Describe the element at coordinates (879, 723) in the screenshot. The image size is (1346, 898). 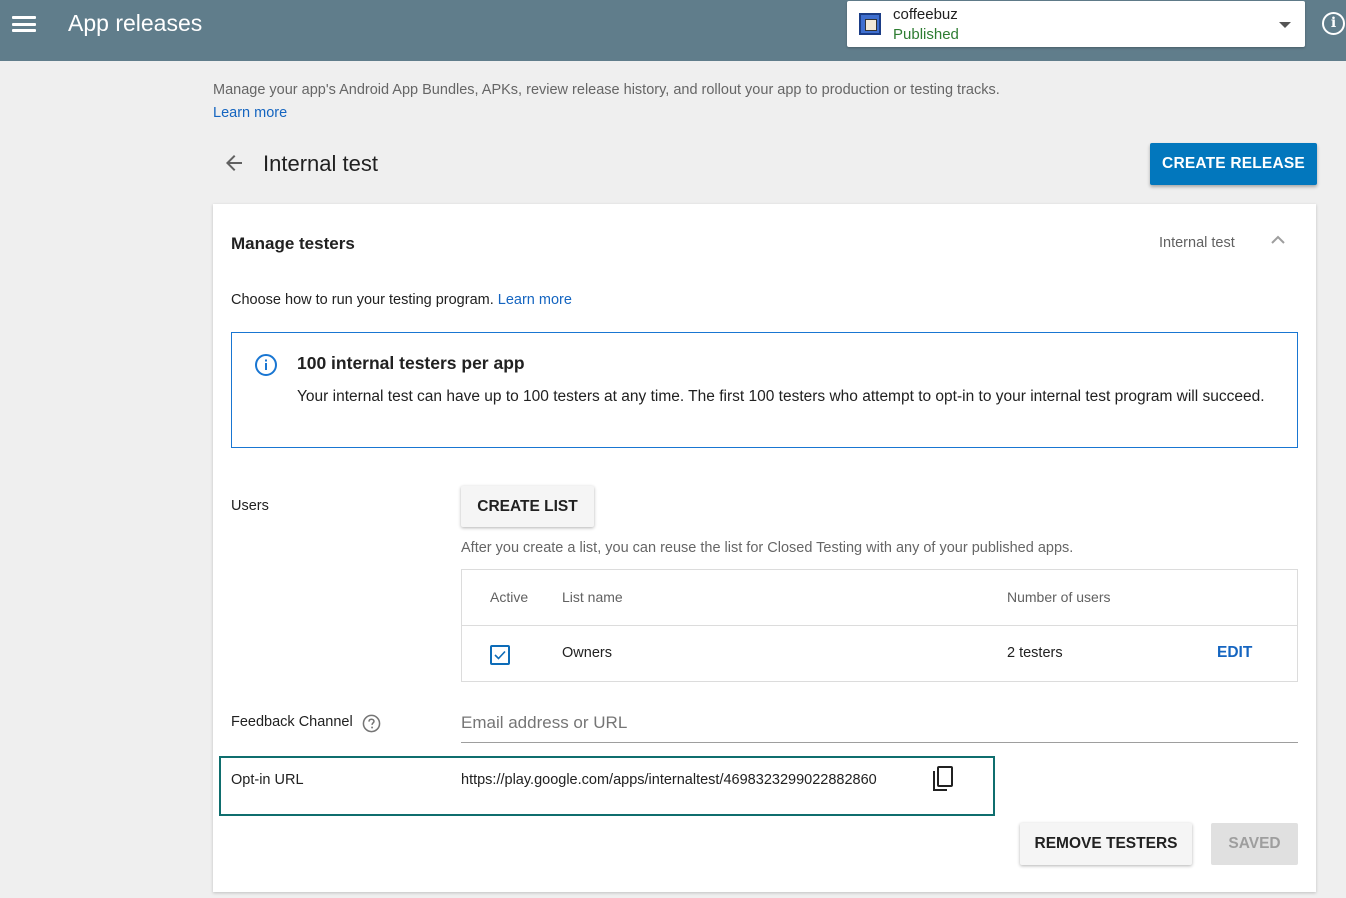
I see `feedback-channel-input` at that location.